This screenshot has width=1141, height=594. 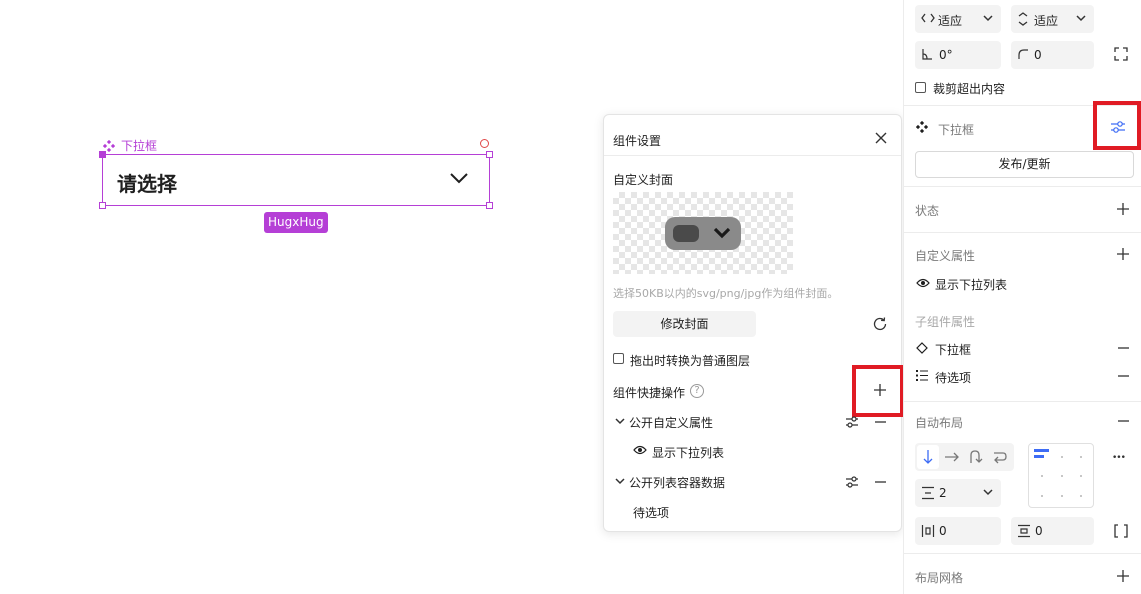 What do you see at coordinates (953, 377) in the screenshot?
I see `child-item: 待选项` at bounding box center [953, 377].